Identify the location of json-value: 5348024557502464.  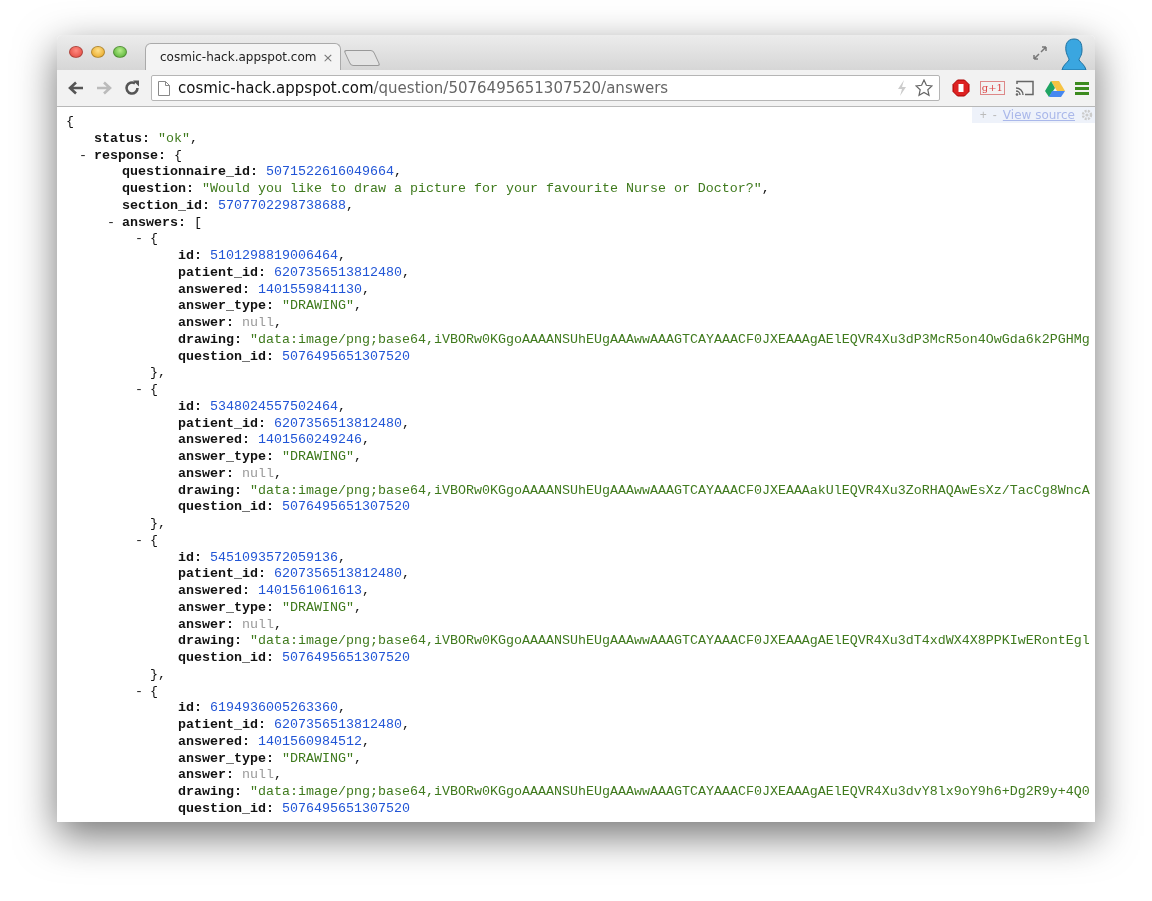
(274, 406).